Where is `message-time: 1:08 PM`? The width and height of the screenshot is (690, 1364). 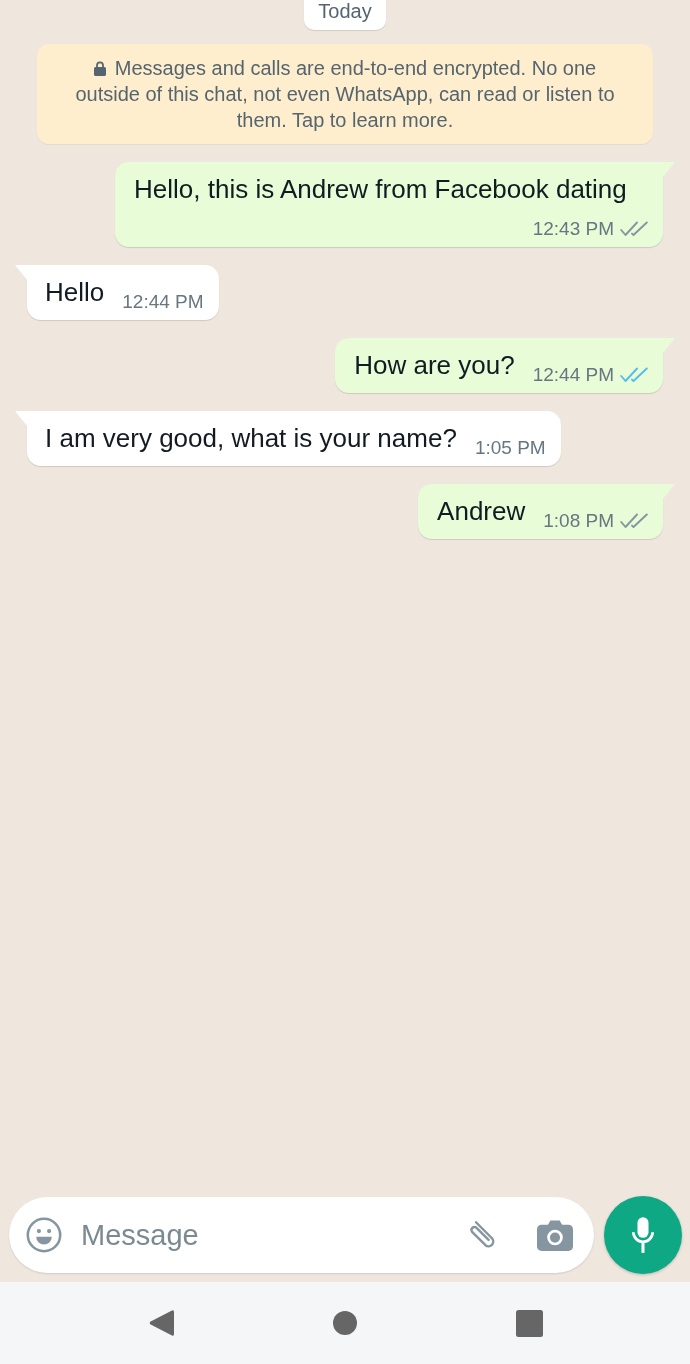 message-time: 1:08 PM is located at coordinates (578, 521).